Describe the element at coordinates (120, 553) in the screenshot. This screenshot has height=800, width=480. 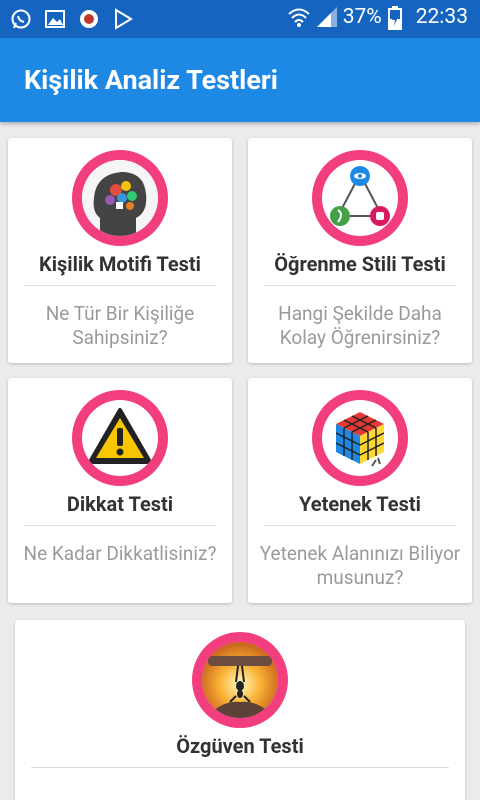
I see `card-subtitle: Ne Kadar Dikkatlisiniz?` at that location.